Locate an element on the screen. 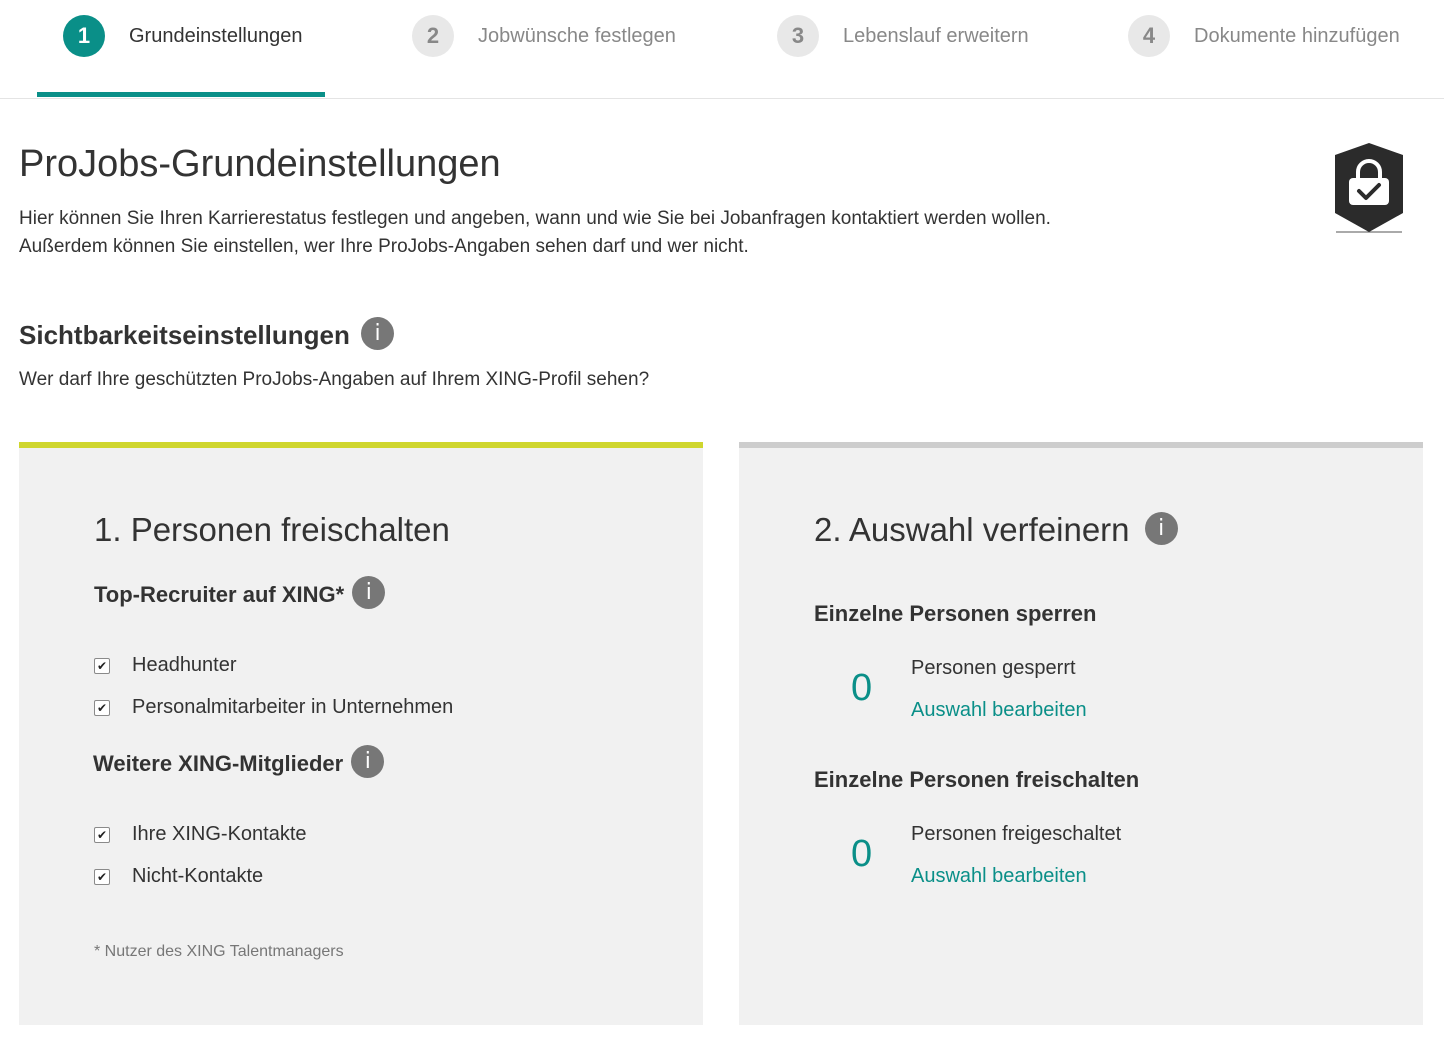  checkbox-label: Nicht-Kontakte is located at coordinates (198, 876).